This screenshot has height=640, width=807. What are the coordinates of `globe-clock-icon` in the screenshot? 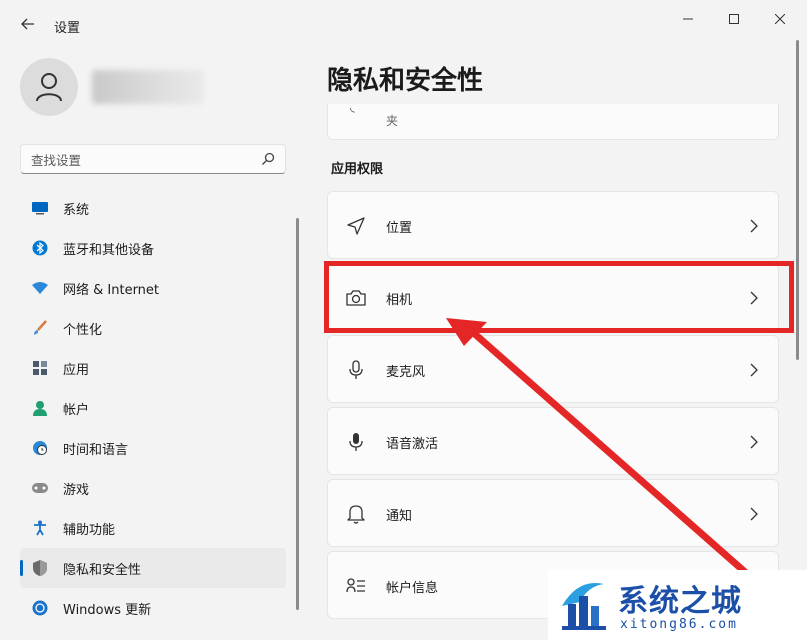 It's located at (40, 448).